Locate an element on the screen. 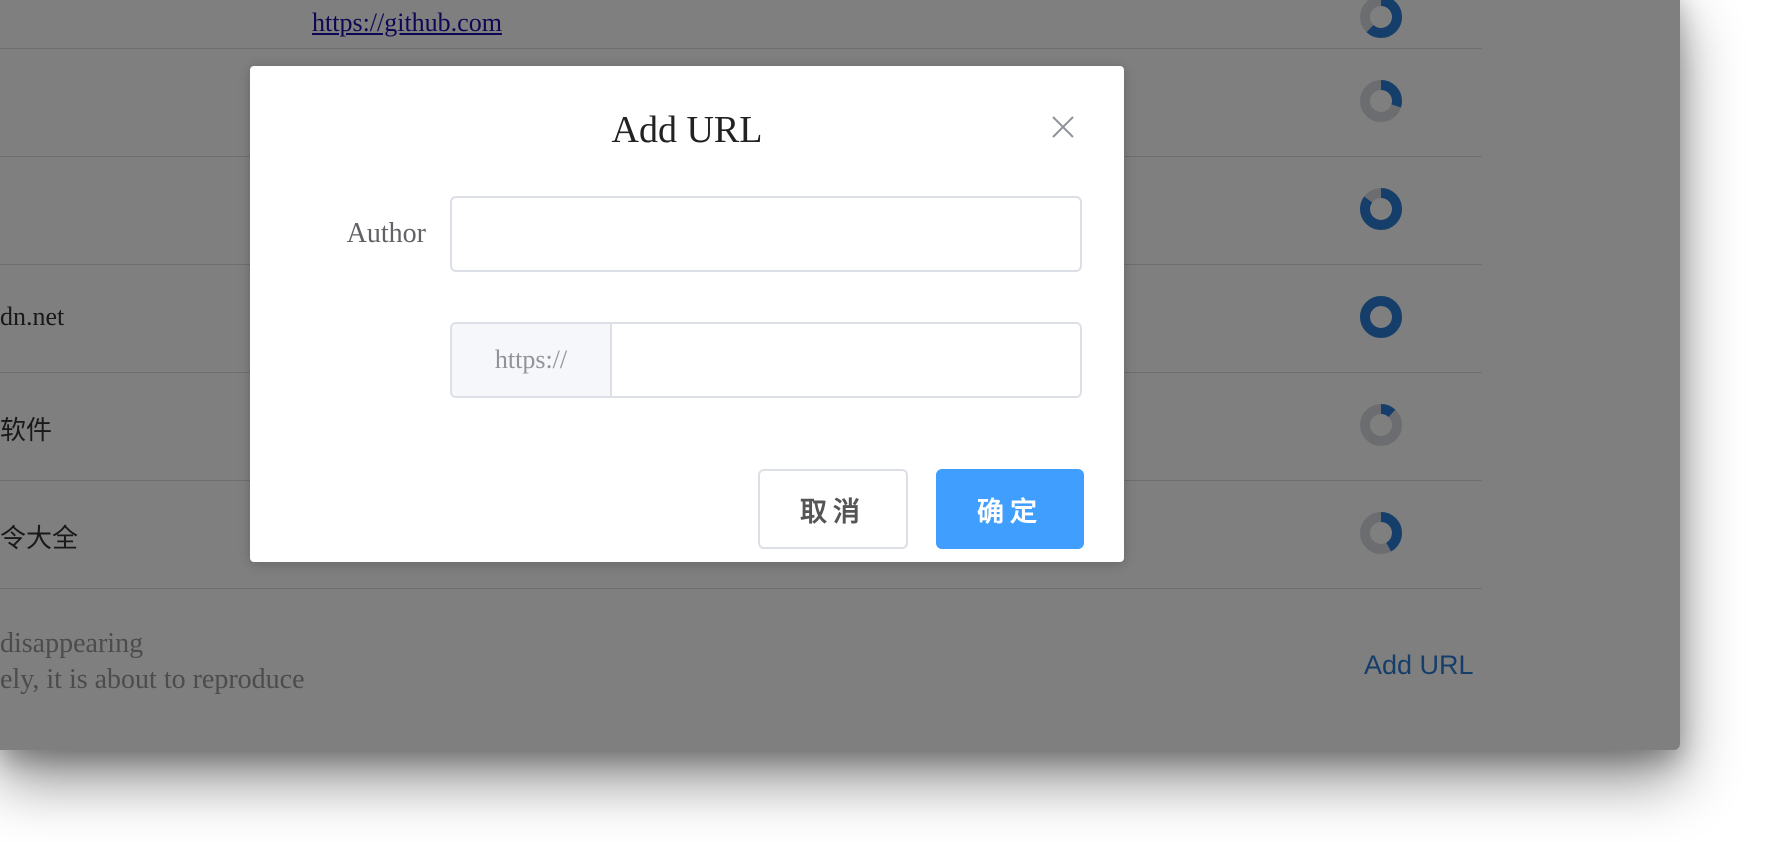  author-input is located at coordinates (766, 234).